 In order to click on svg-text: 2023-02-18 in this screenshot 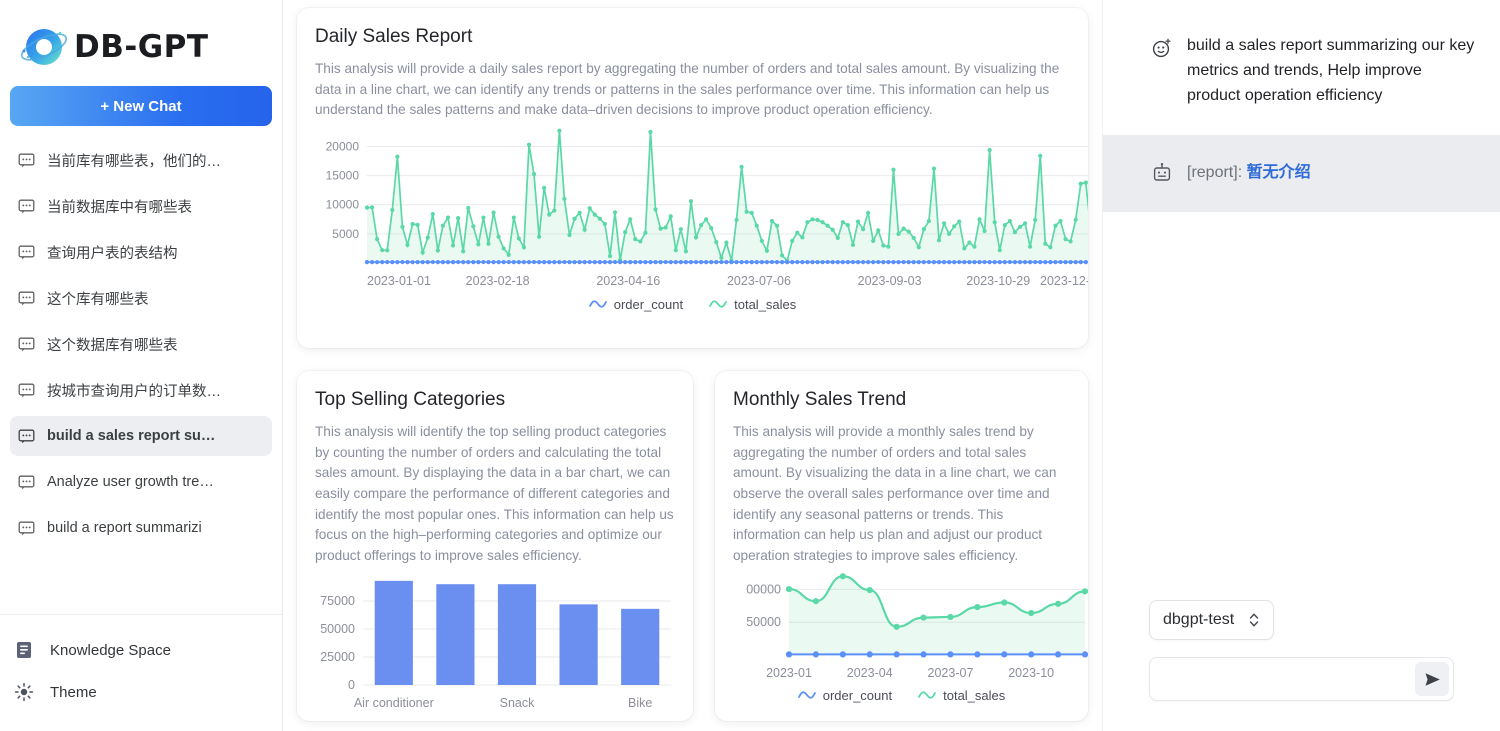, I will do `click(498, 281)`.